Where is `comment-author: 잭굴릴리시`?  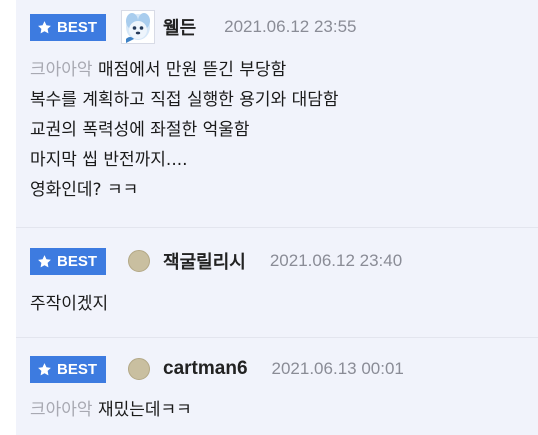 comment-author: 잭굴릴리시 is located at coordinates (204, 261).